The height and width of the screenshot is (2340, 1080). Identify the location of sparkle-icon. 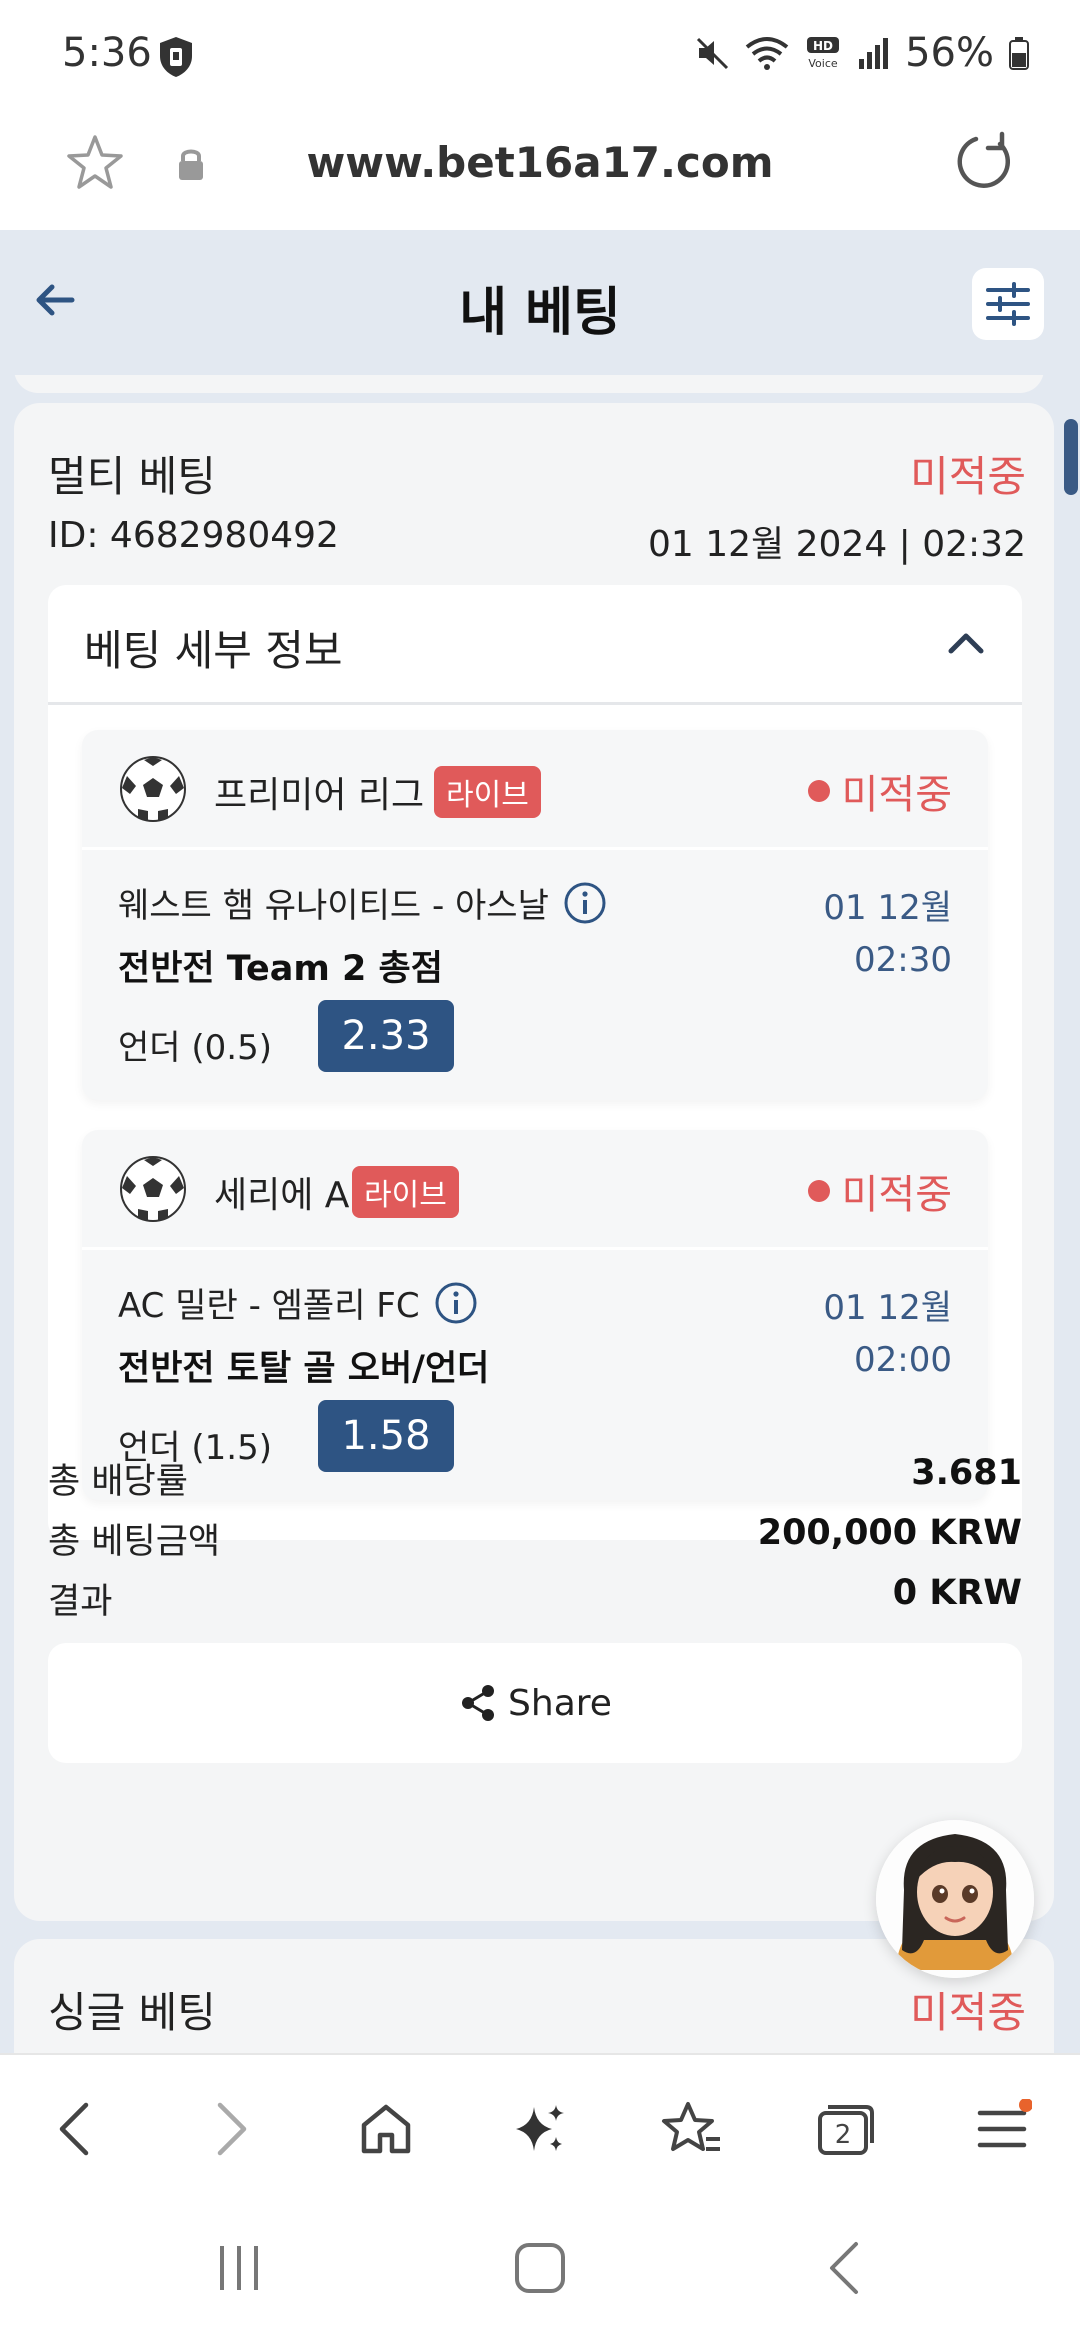
(540, 2128).